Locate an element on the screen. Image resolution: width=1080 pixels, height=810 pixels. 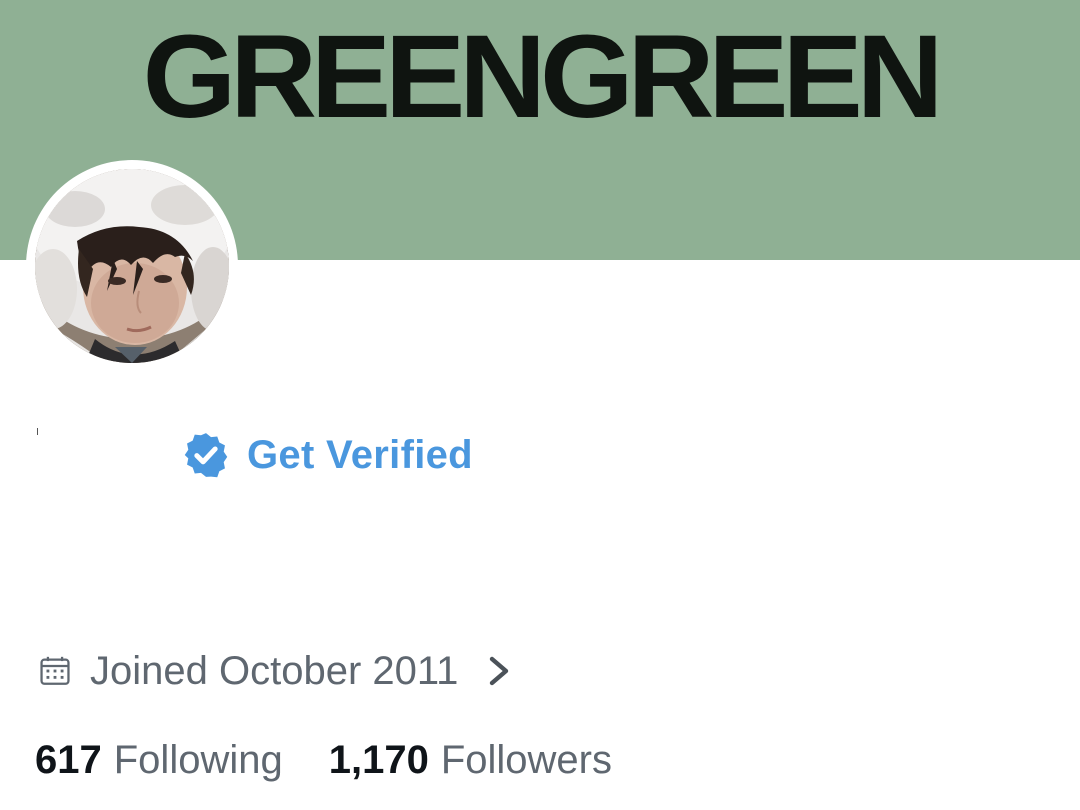
joined-text: Joined October 2011 is located at coordinates (274, 670).